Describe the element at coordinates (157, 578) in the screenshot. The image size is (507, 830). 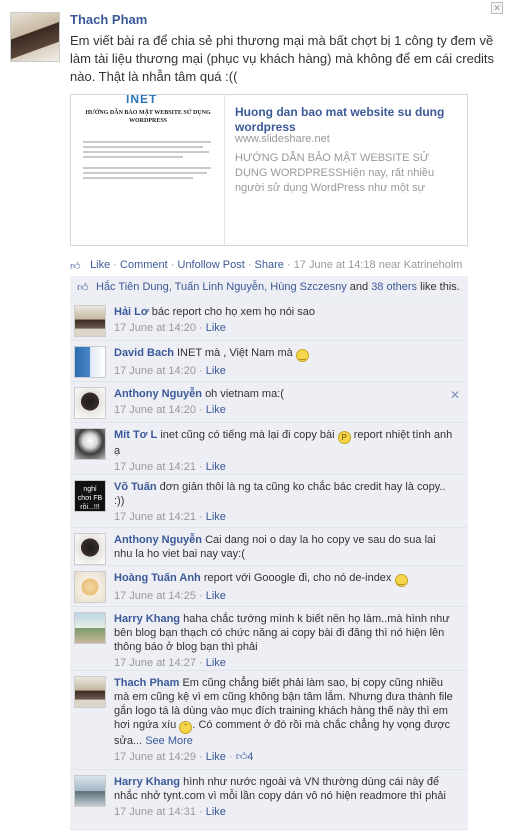
I see `commenter-name: Hoàng Tuấn Anh` at that location.